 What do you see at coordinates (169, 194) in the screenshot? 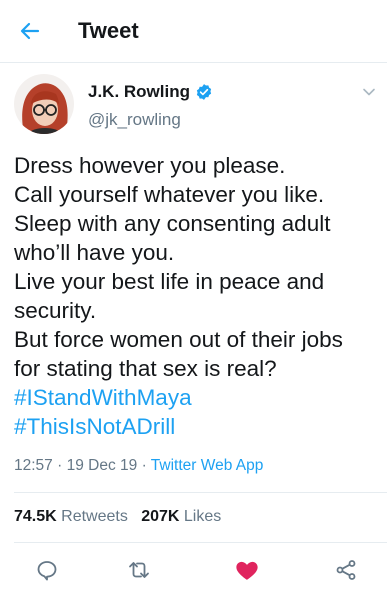
I see `tweet-line: Call yourself whatever you like.` at bounding box center [169, 194].